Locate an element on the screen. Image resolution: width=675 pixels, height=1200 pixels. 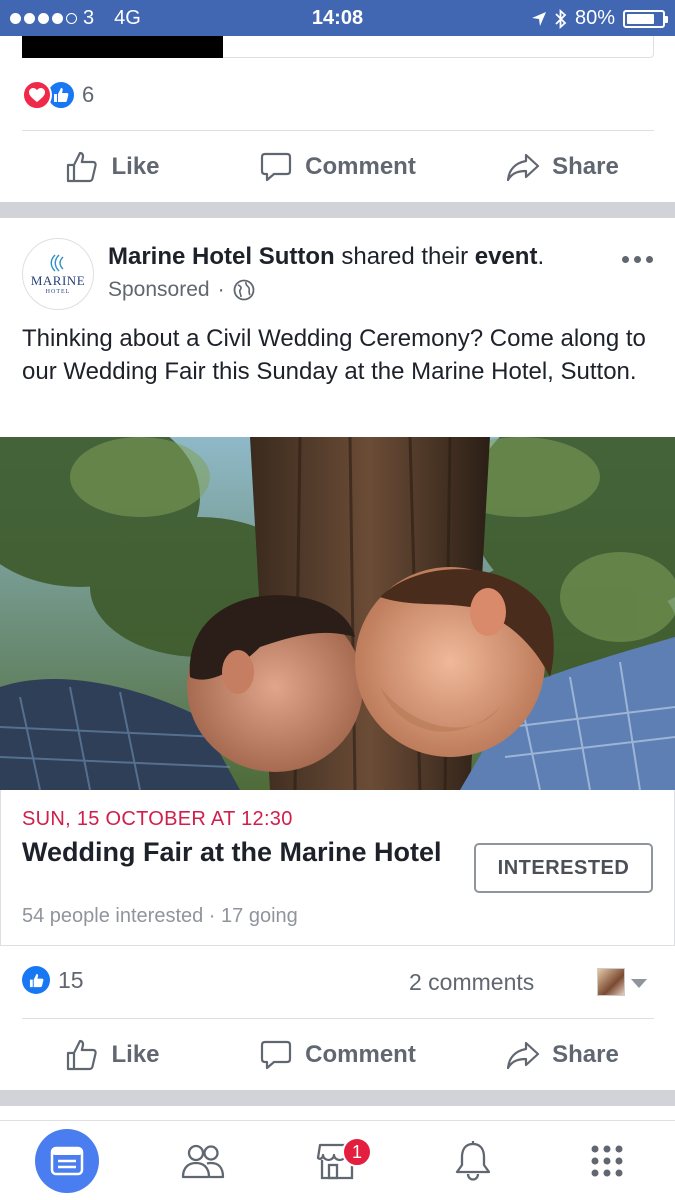
tab-marketplace: 1 is located at coordinates (337, 1160).